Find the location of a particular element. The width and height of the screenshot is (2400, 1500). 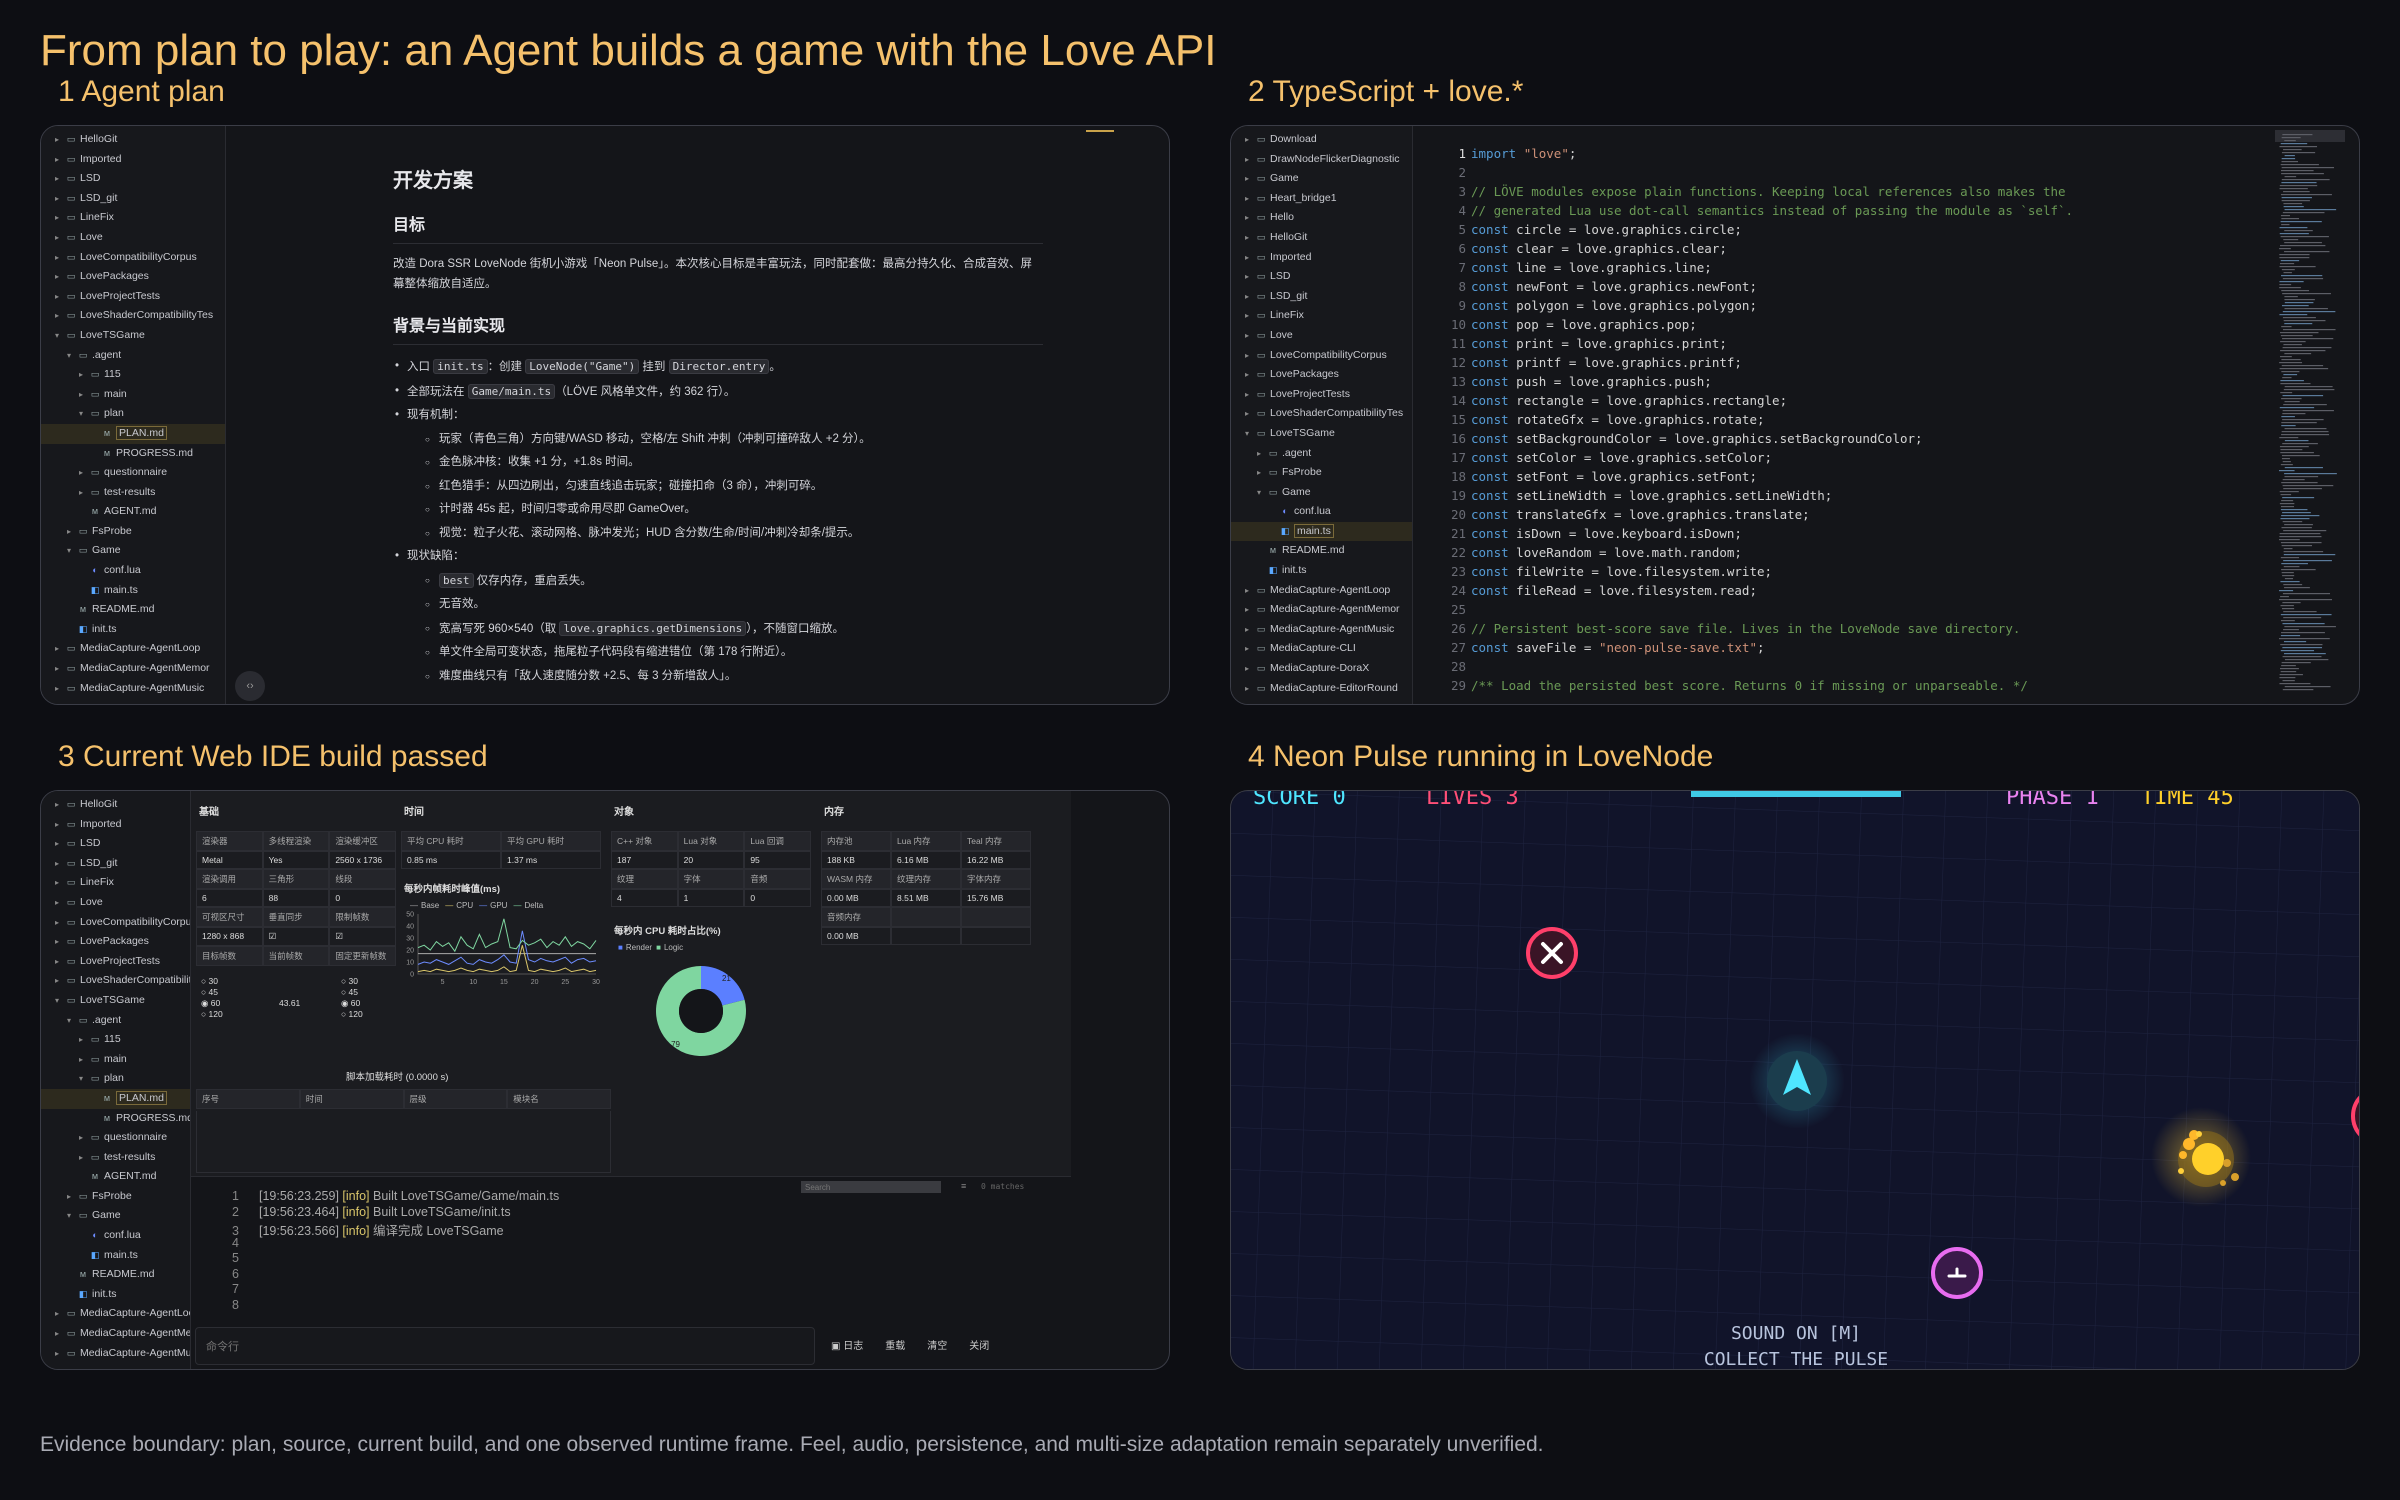

console-button-1: 重载 is located at coordinates (895, 1346).